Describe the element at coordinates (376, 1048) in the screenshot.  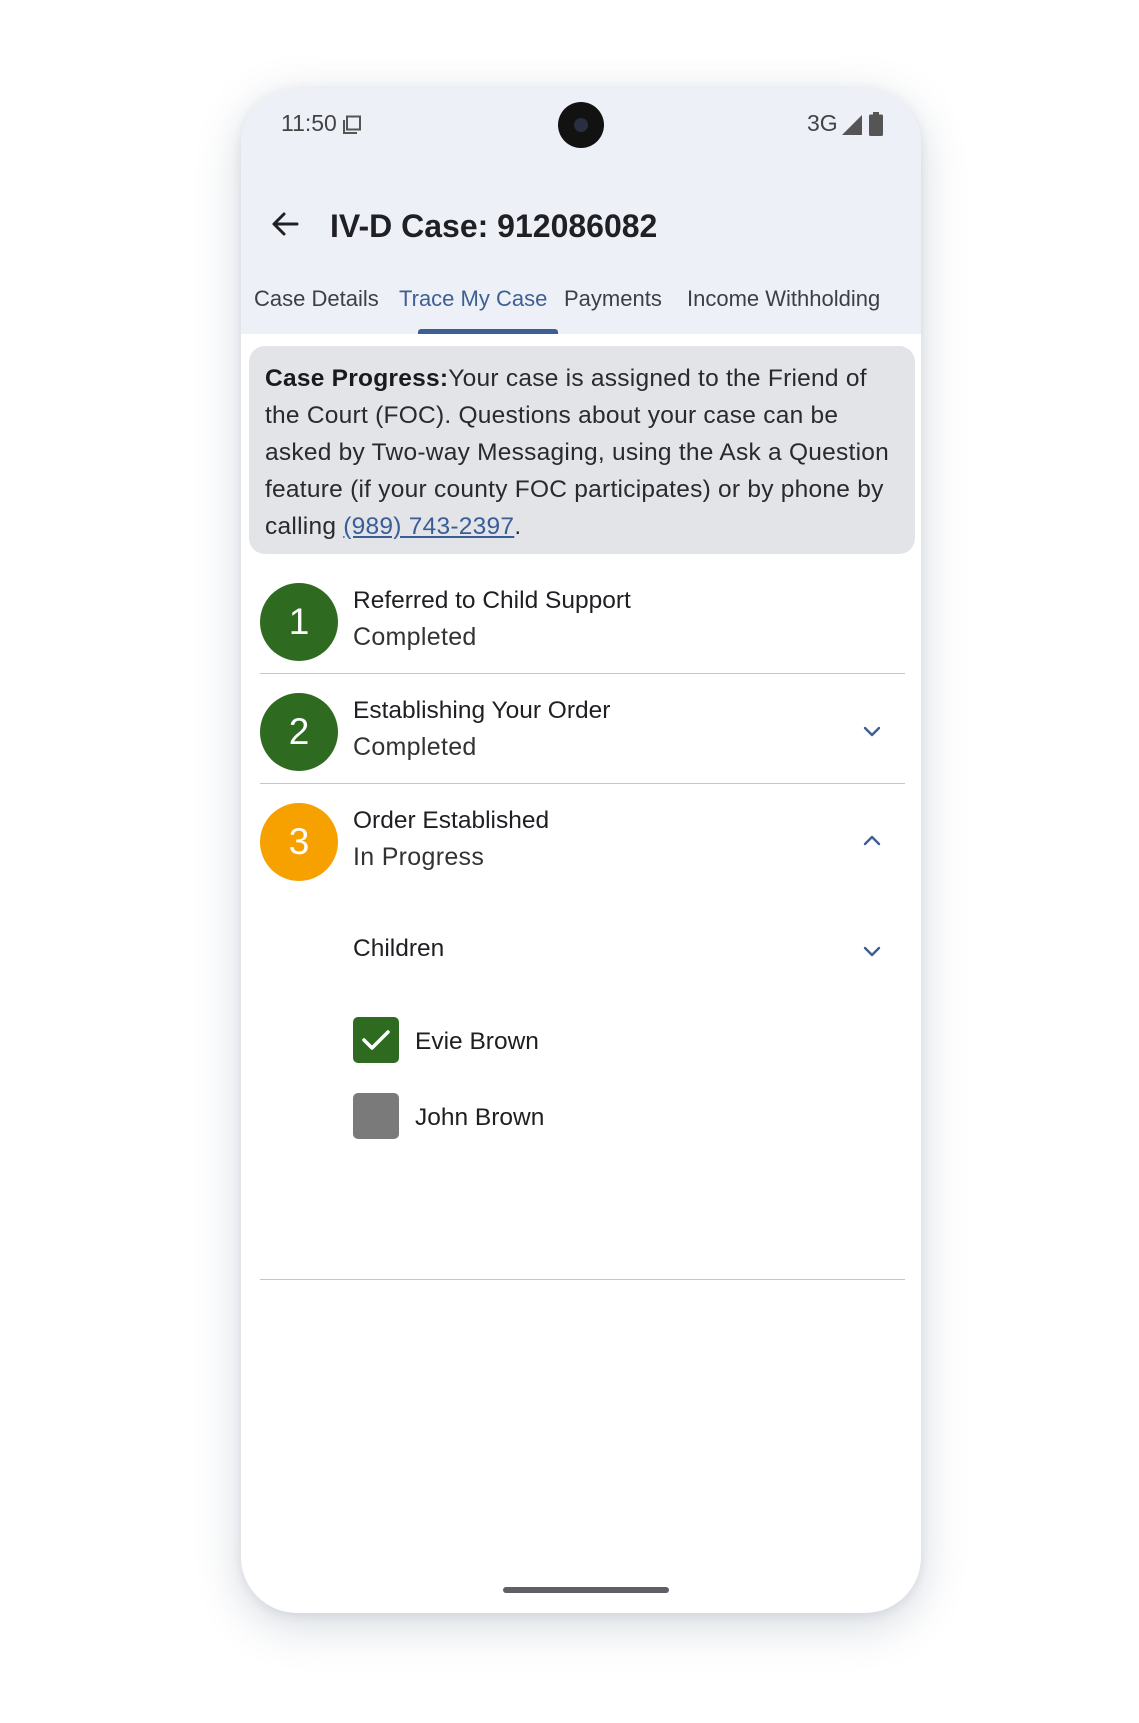
I see `check-icon` at that location.